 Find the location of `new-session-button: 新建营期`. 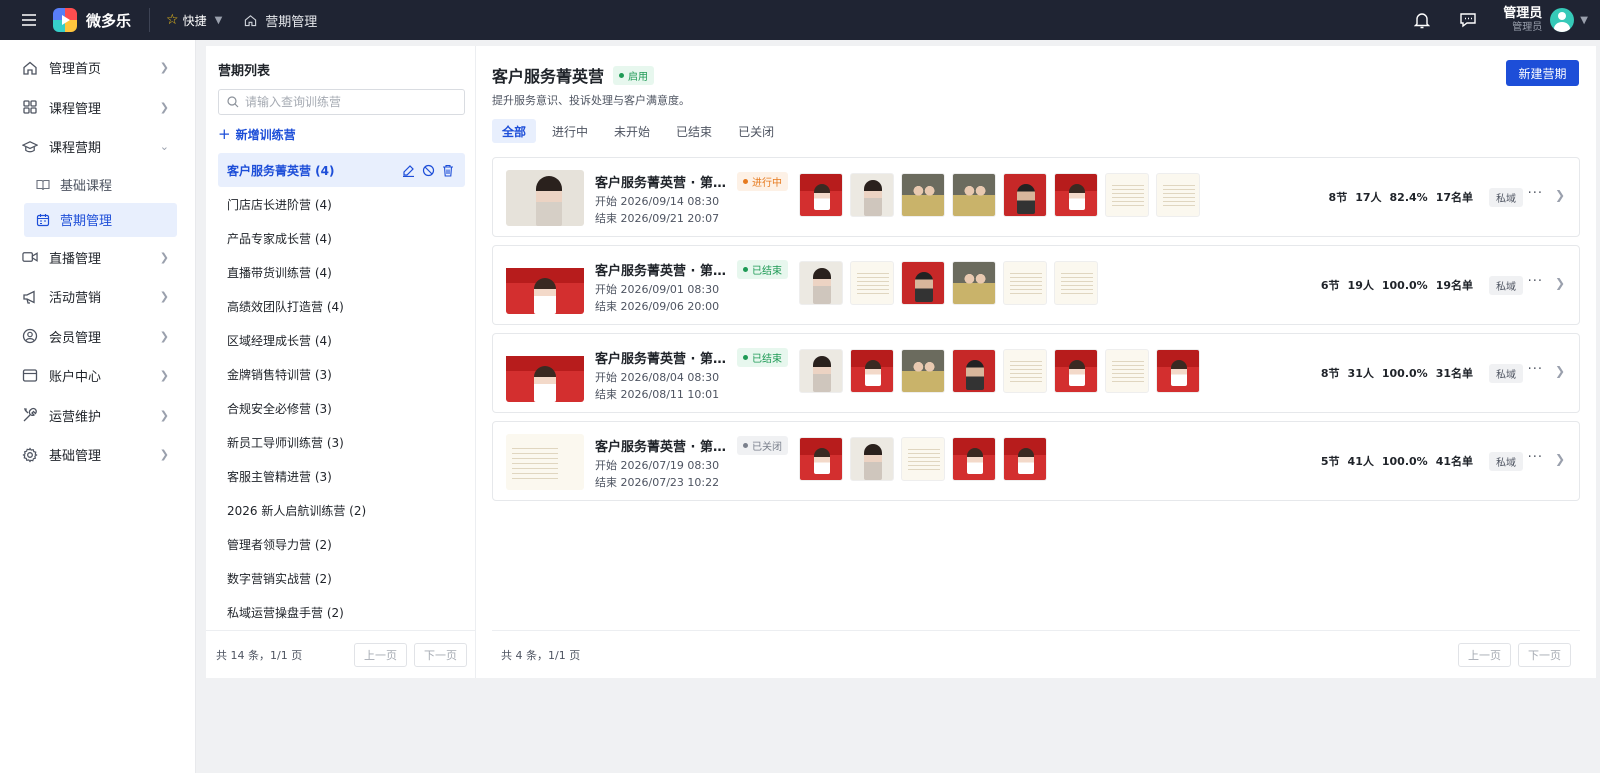

new-session-button: 新建营期 is located at coordinates (1542, 73).